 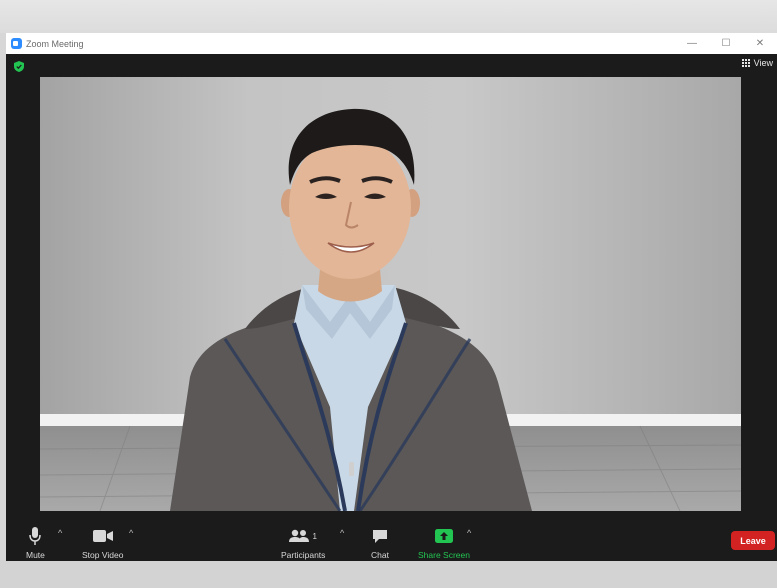 I want to click on share-options-caret: ^, so click(x=469, y=533).